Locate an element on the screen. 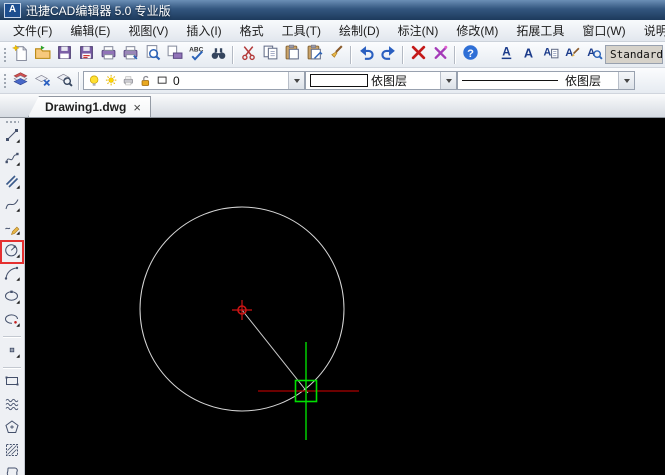 This screenshot has height=475, width=665. print-icon is located at coordinates (108, 55).